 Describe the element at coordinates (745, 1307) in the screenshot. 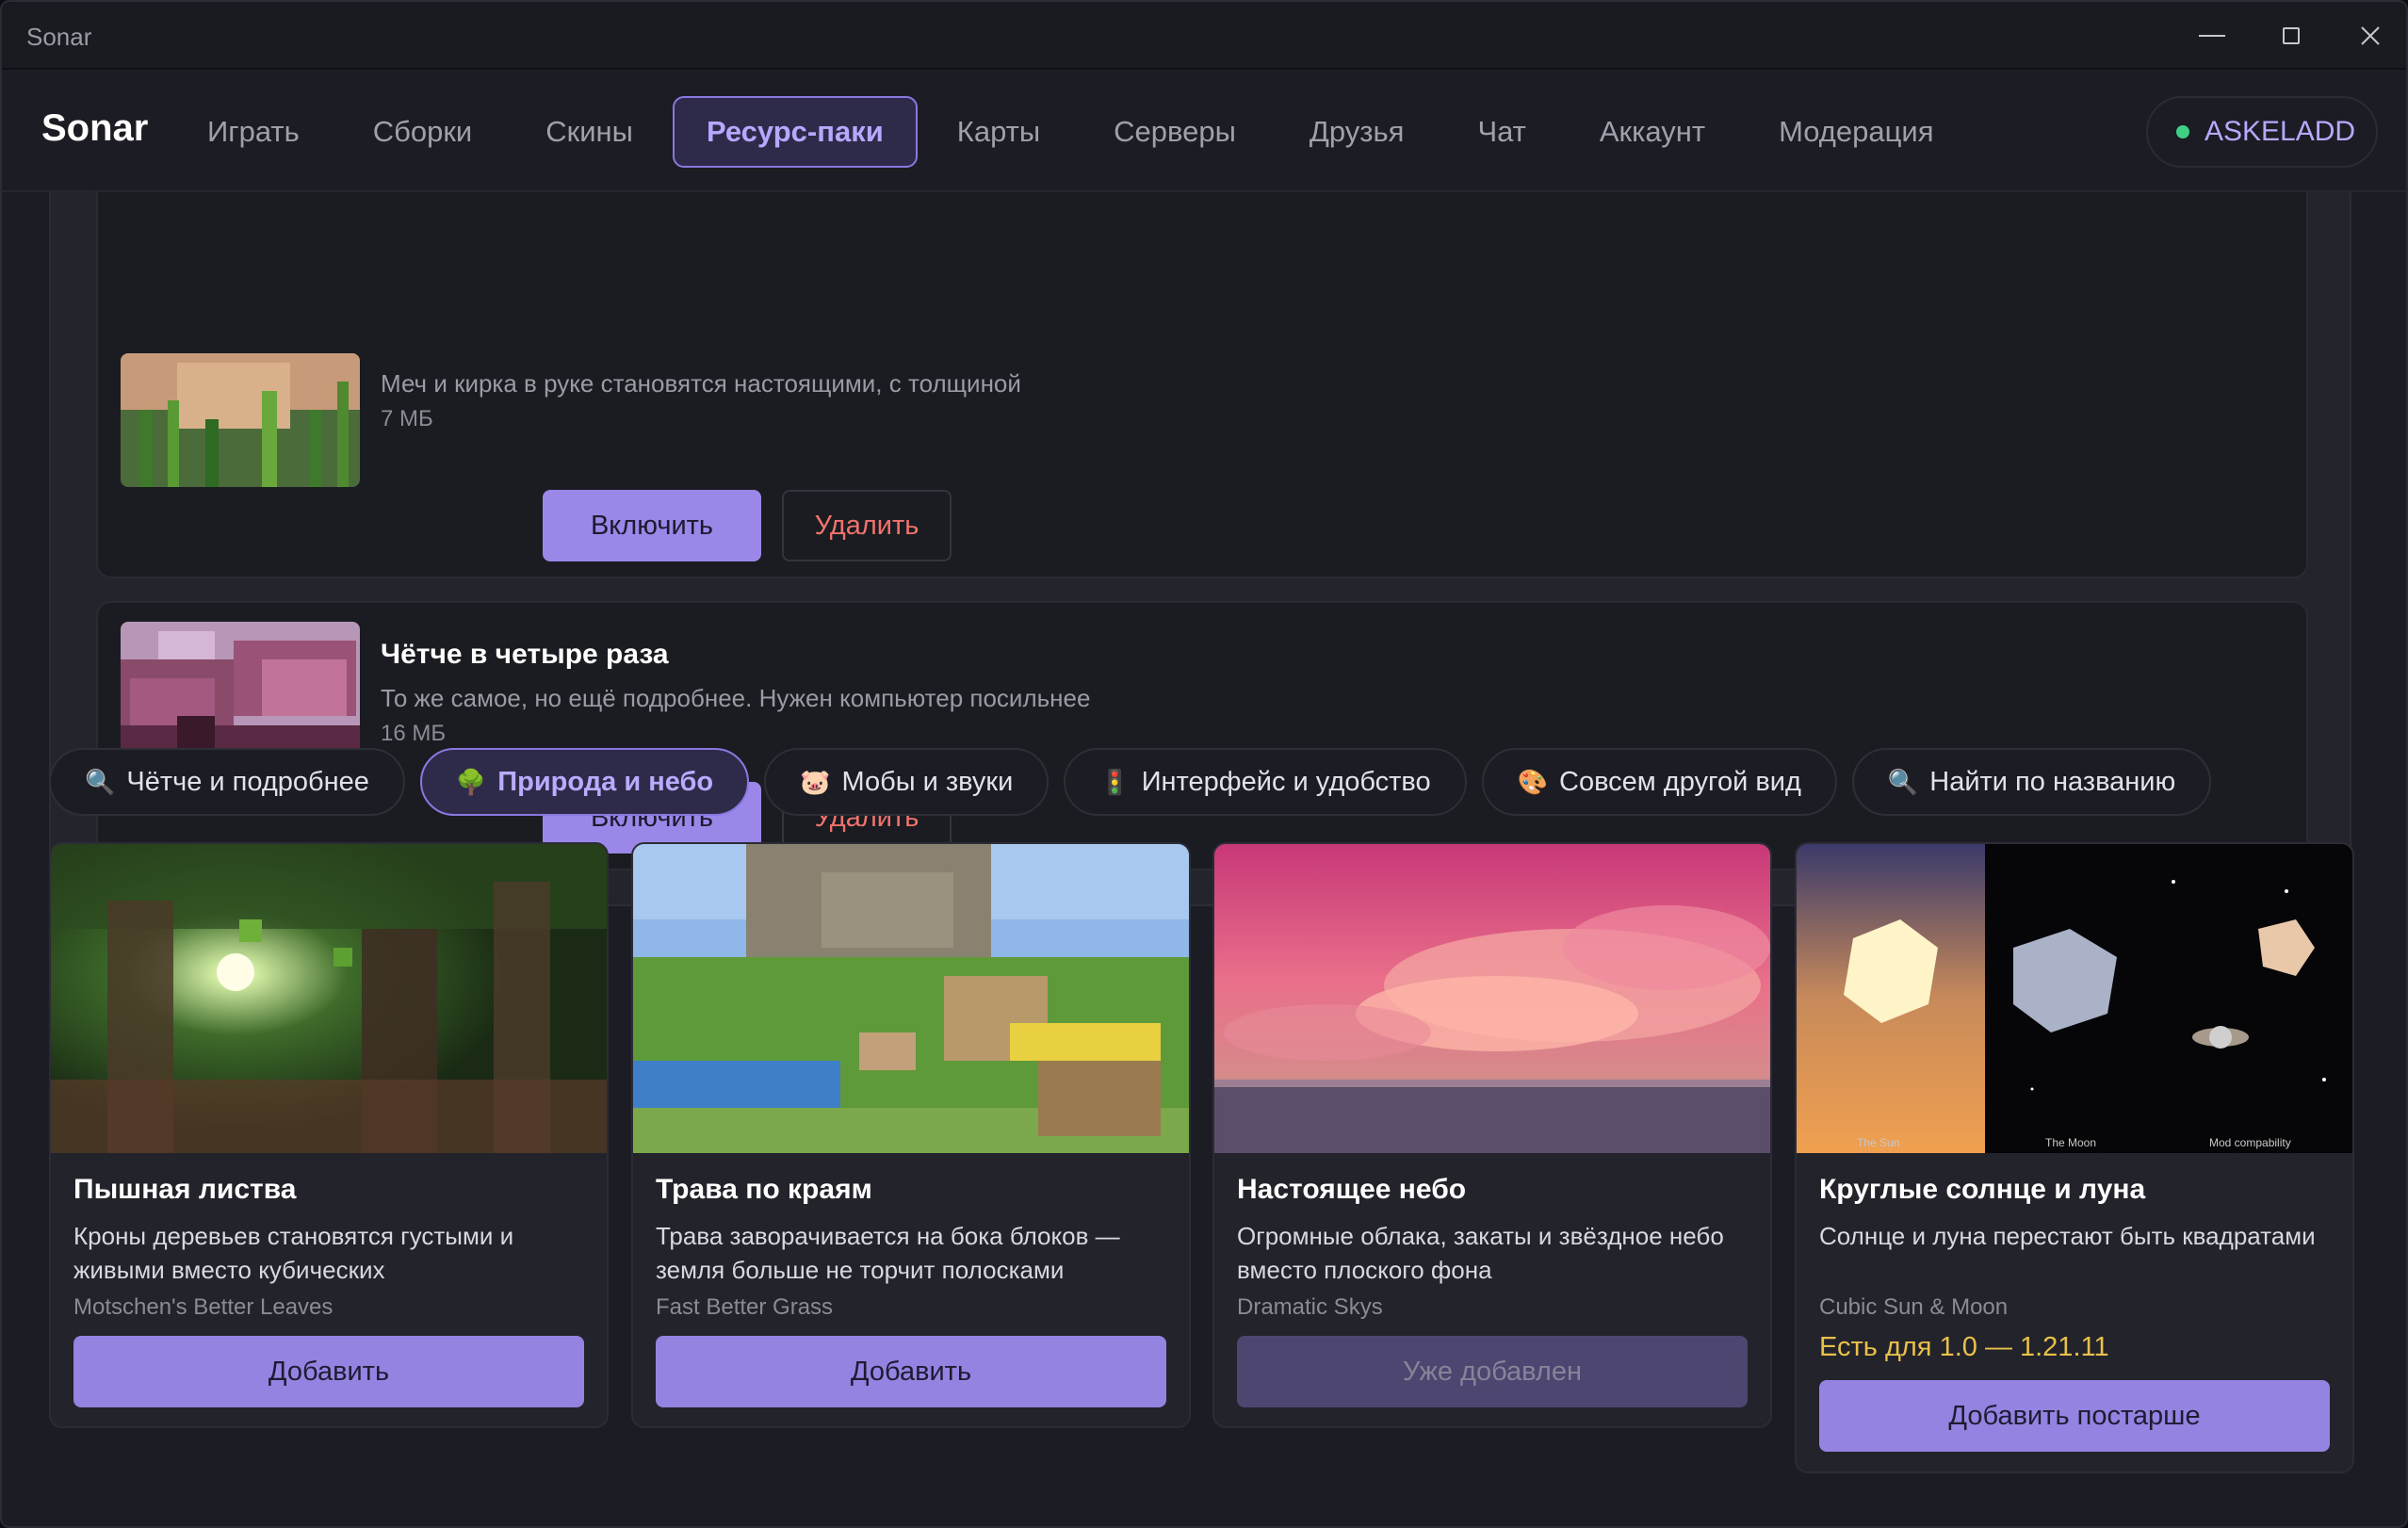

I see `card-source: Fast Better Grass` at that location.